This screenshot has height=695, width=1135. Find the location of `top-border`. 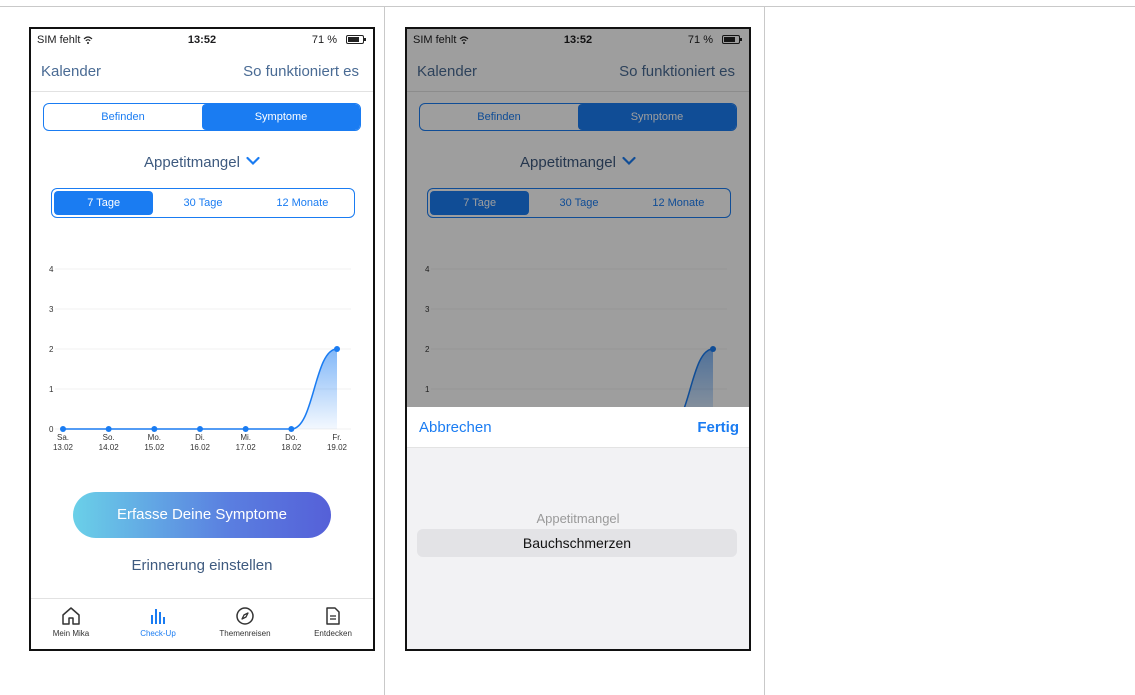

top-border is located at coordinates (567, 6).